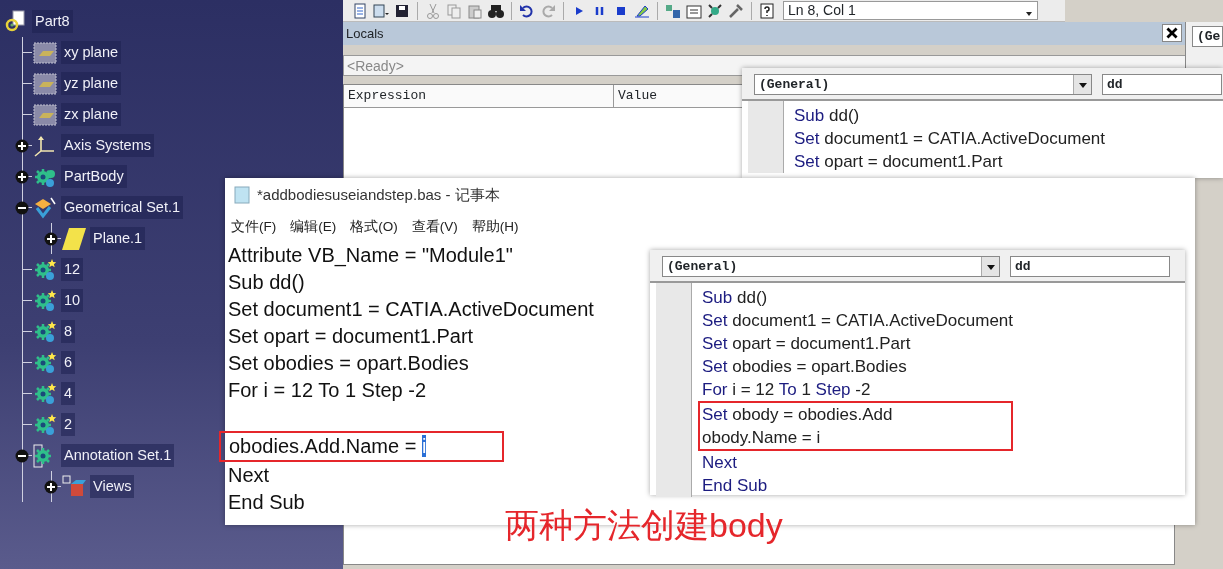 The width and height of the screenshot is (1223, 569). I want to click on column-header: Expression, so click(479, 96).